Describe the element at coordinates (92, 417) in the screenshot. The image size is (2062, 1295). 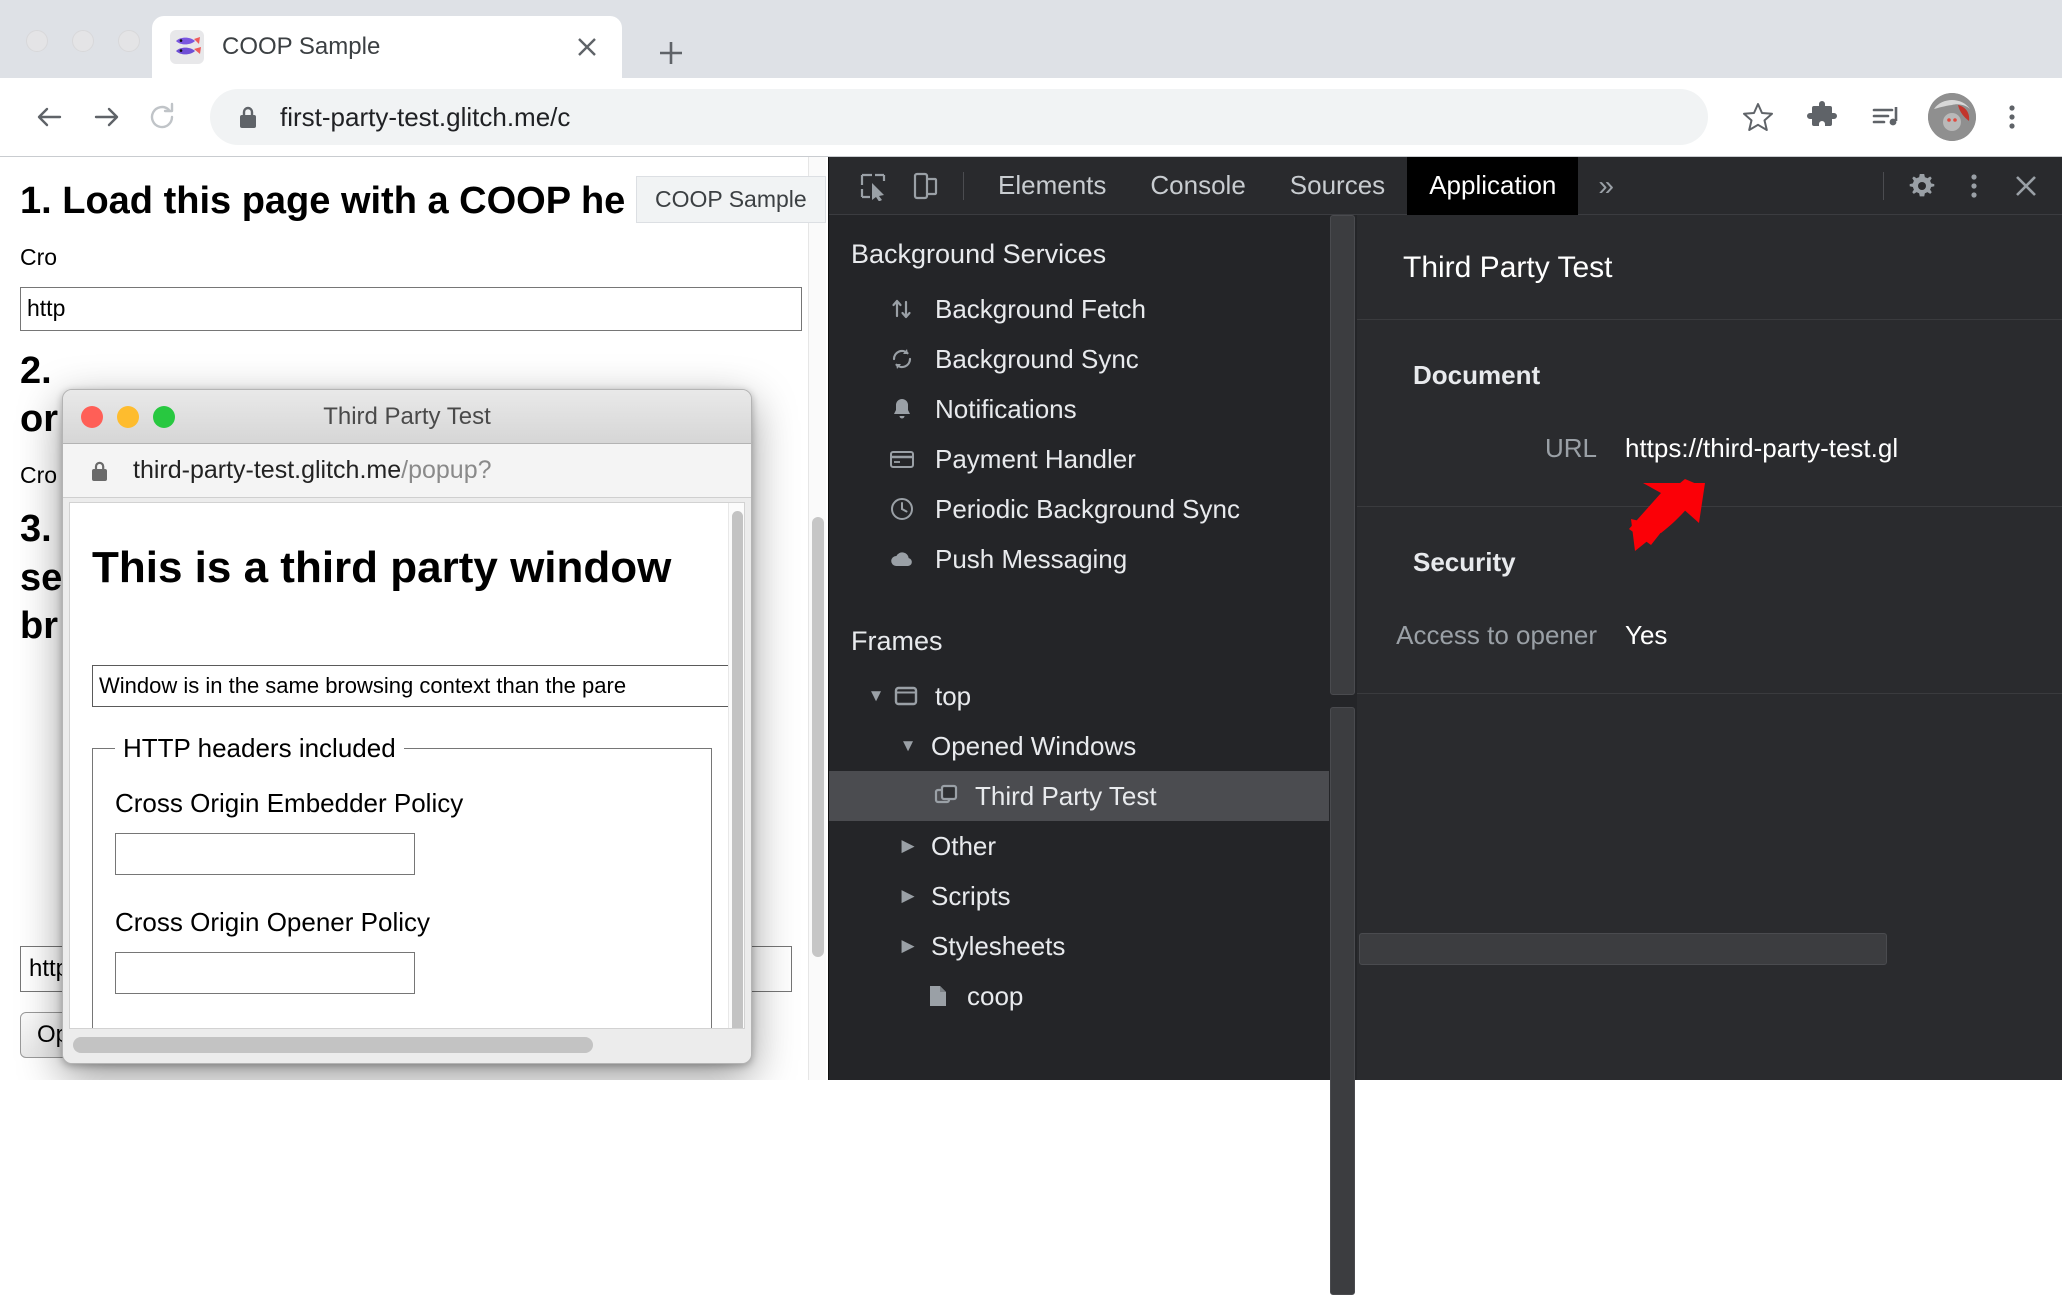
I see `popup-close-button` at that location.